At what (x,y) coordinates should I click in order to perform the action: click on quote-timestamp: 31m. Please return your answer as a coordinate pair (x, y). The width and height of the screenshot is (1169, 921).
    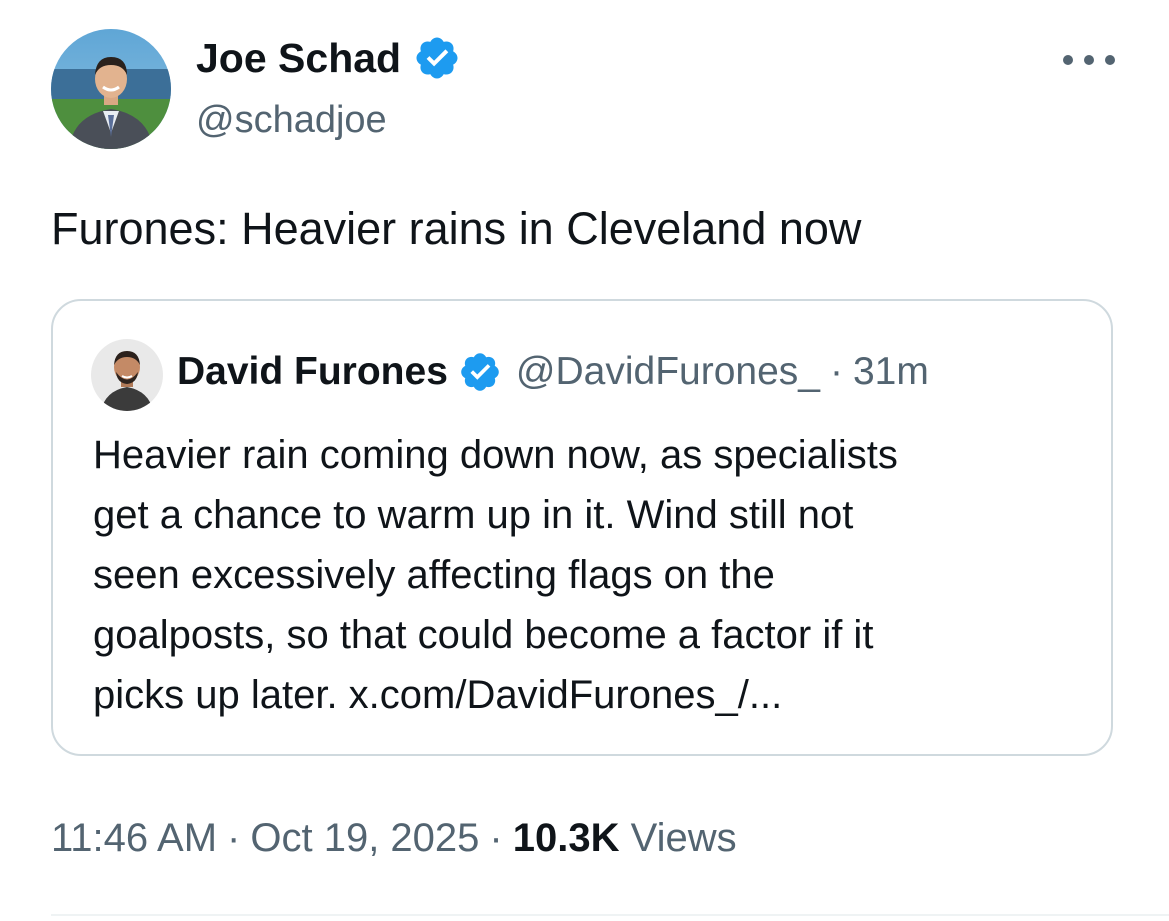
    Looking at the image, I should click on (891, 372).